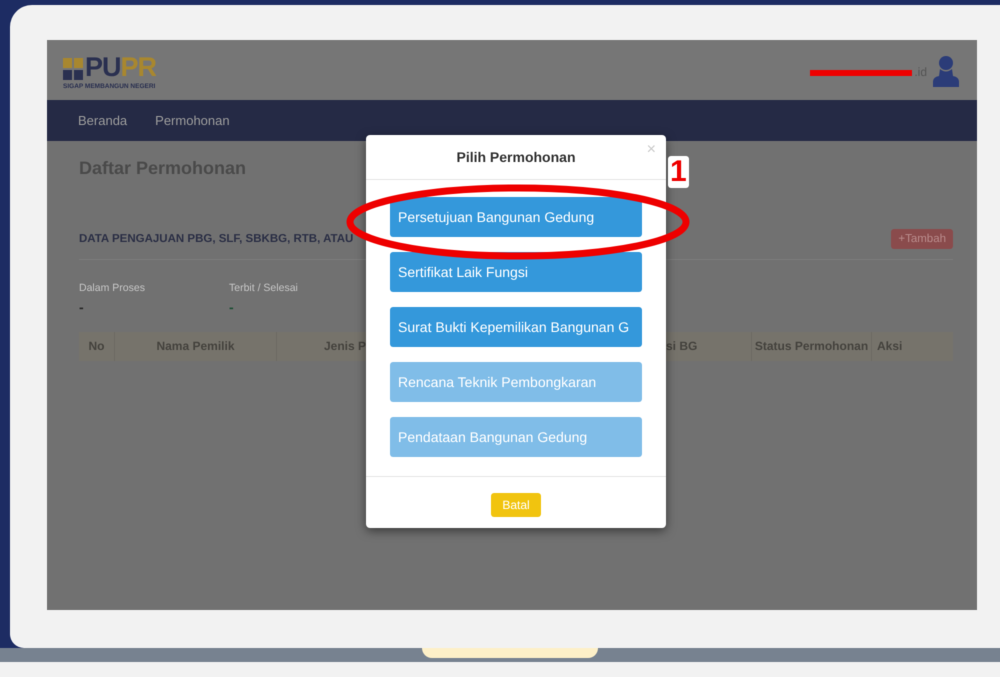 The height and width of the screenshot is (677, 1000). Describe the element at coordinates (264, 288) in the screenshot. I see `stat-label: Terbit / Selesai` at that location.